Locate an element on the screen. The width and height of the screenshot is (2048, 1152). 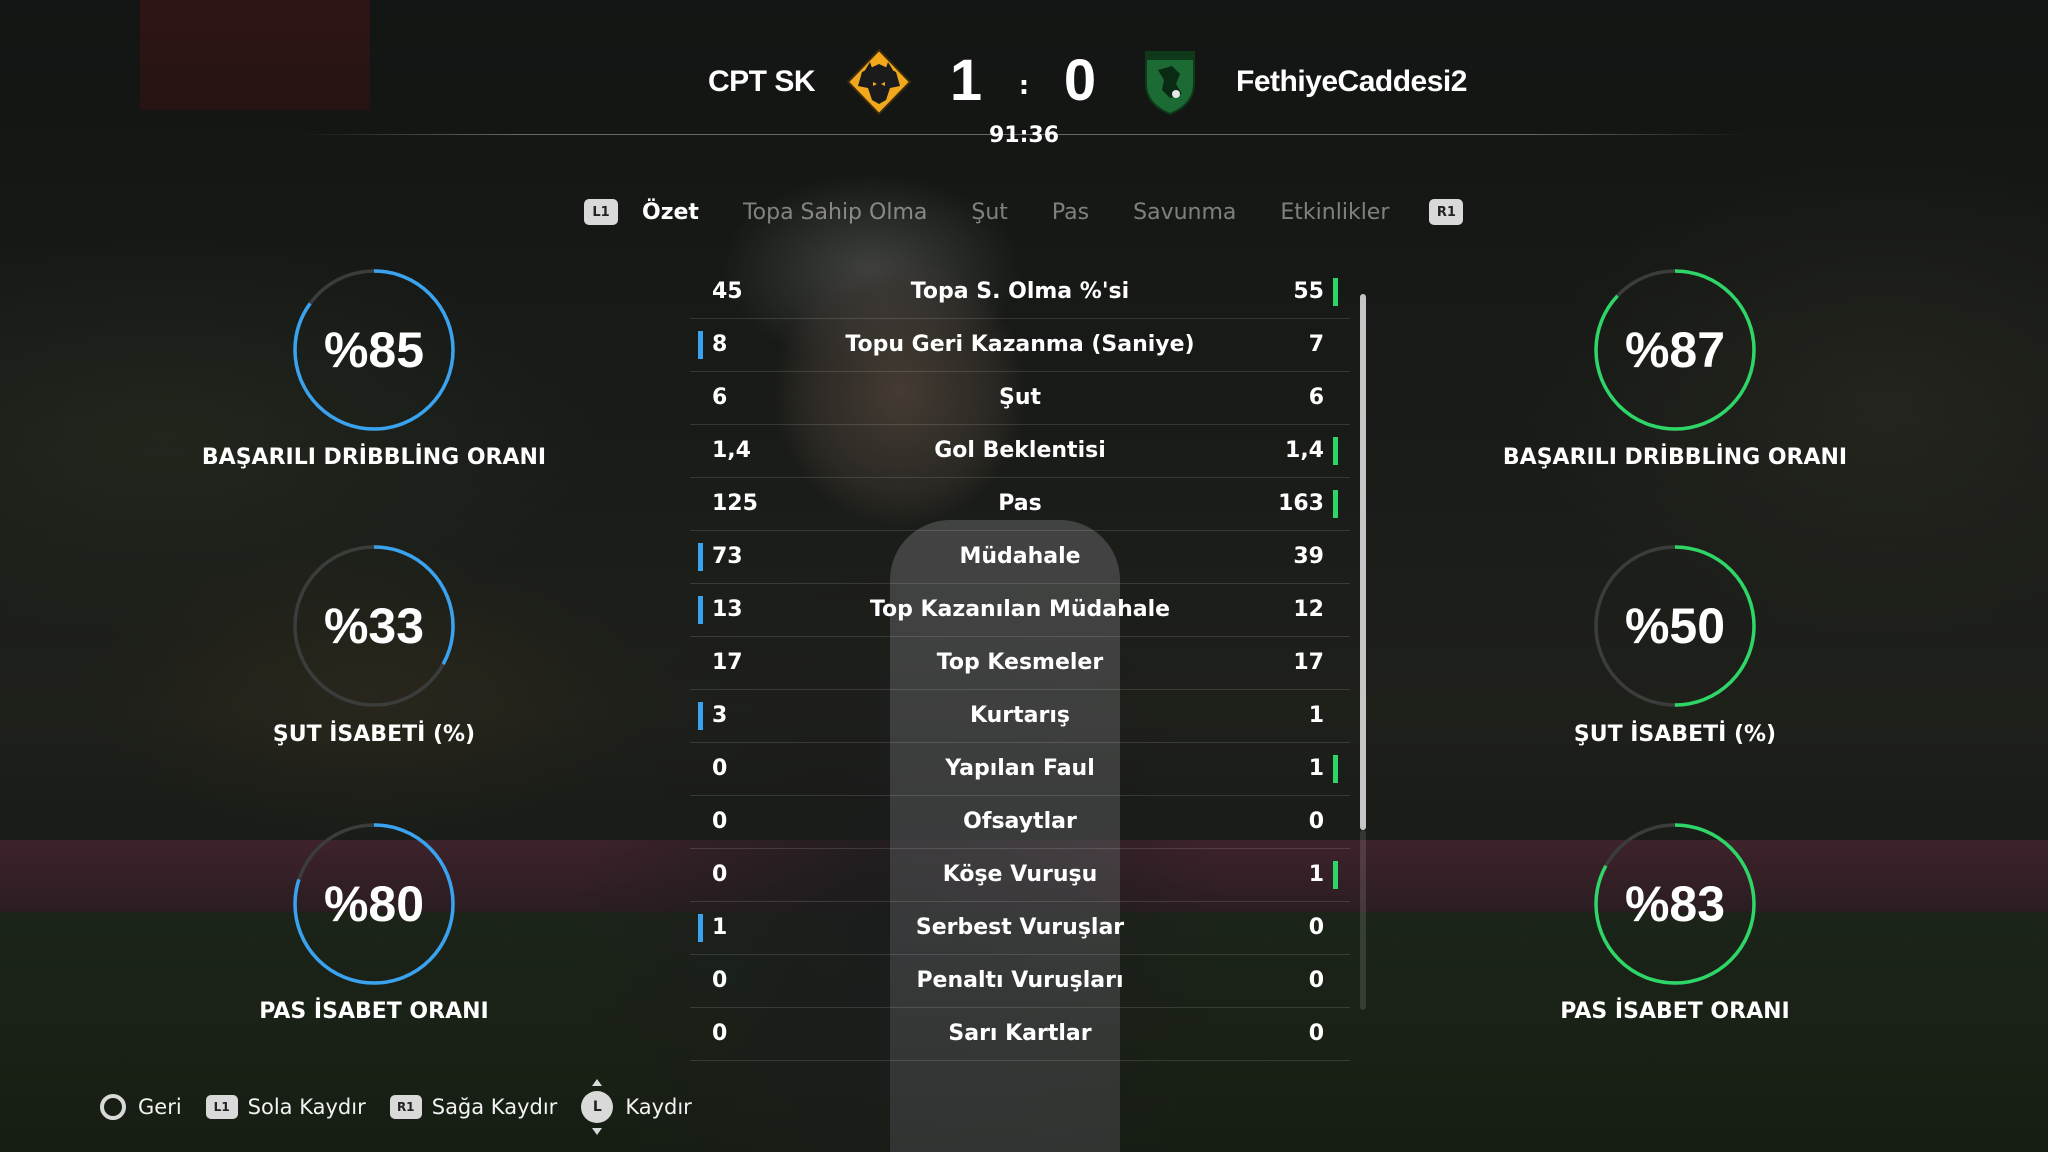
scroll-prompt: L Kaydır is located at coordinates (636, 1107).